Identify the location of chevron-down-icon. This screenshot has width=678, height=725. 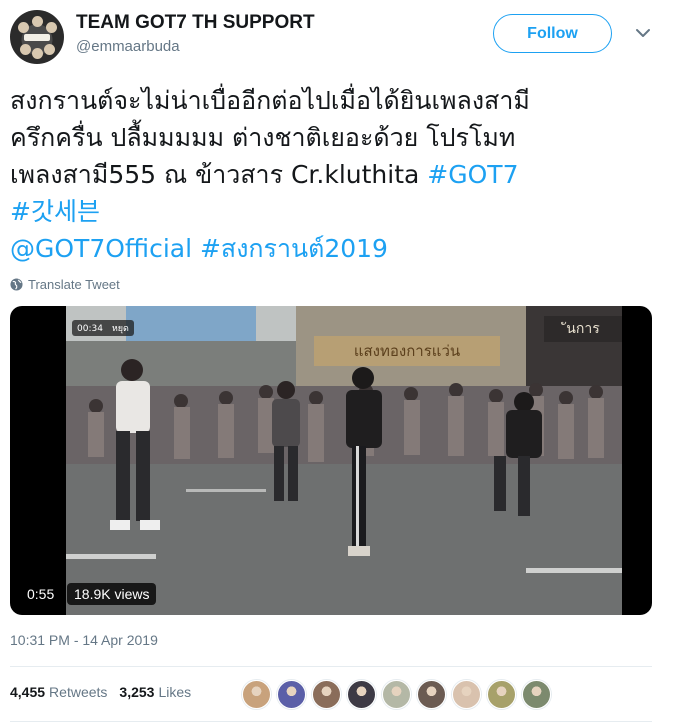
(643, 33).